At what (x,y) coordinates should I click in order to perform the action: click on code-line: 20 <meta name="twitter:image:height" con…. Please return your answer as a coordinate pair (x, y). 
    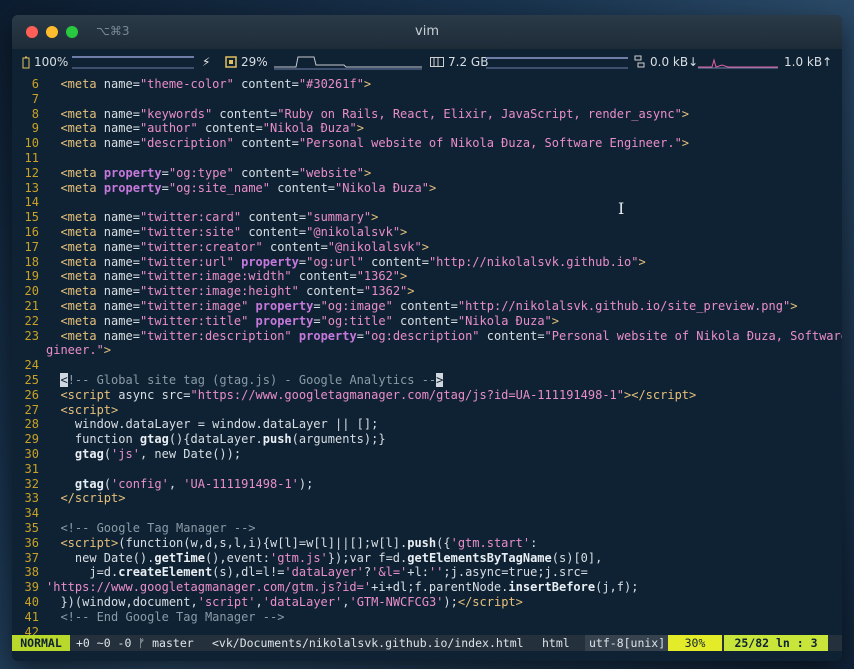
    Looking at the image, I should click on (427, 291).